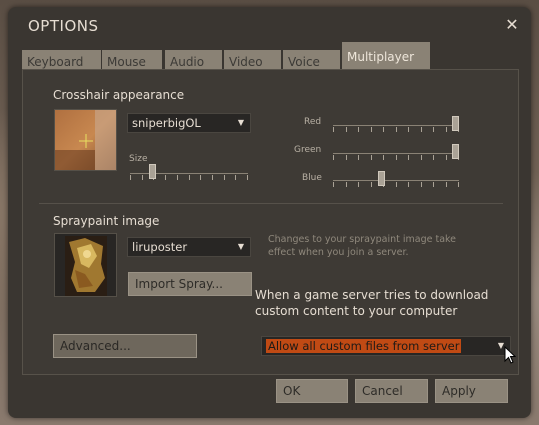 The width and height of the screenshot is (539, 425). I want to click on download-select-value: Allow all custom files from server, so click(364, 346).